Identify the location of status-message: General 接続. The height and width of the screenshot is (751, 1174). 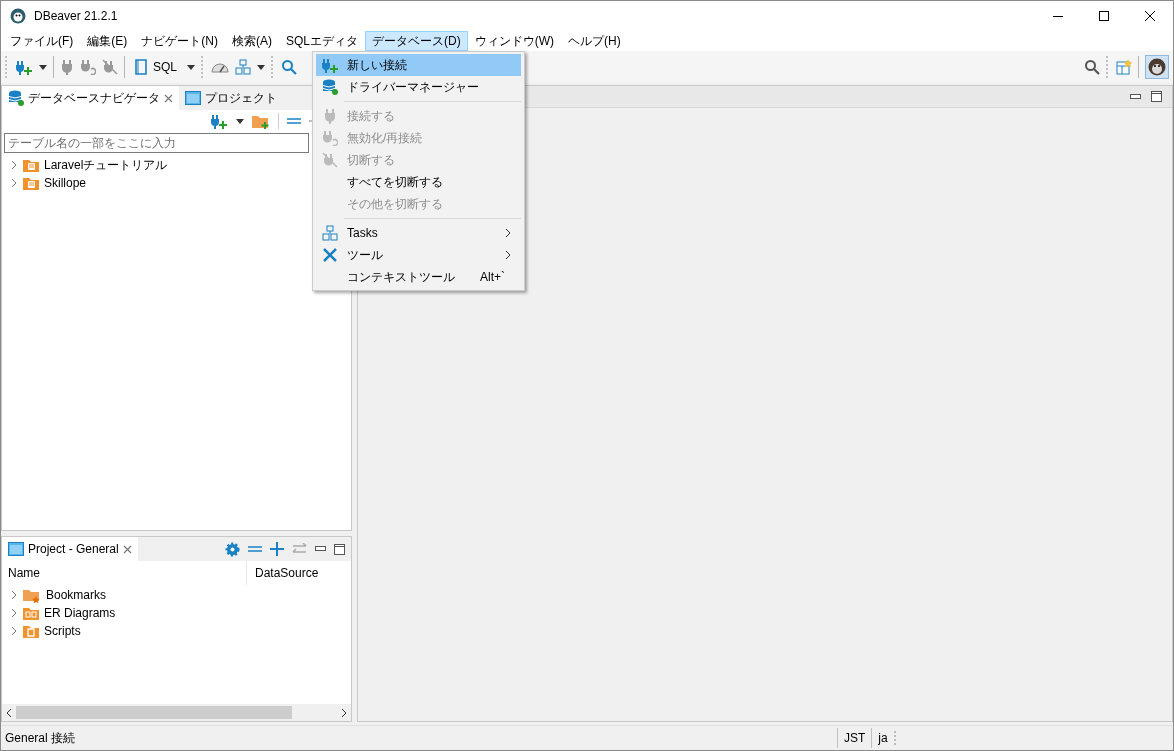
(40, 738).